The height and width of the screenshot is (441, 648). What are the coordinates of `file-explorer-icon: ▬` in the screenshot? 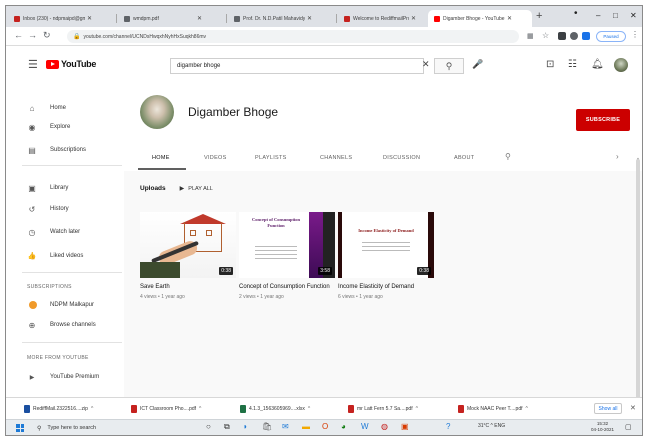 It's located at (306, 426).